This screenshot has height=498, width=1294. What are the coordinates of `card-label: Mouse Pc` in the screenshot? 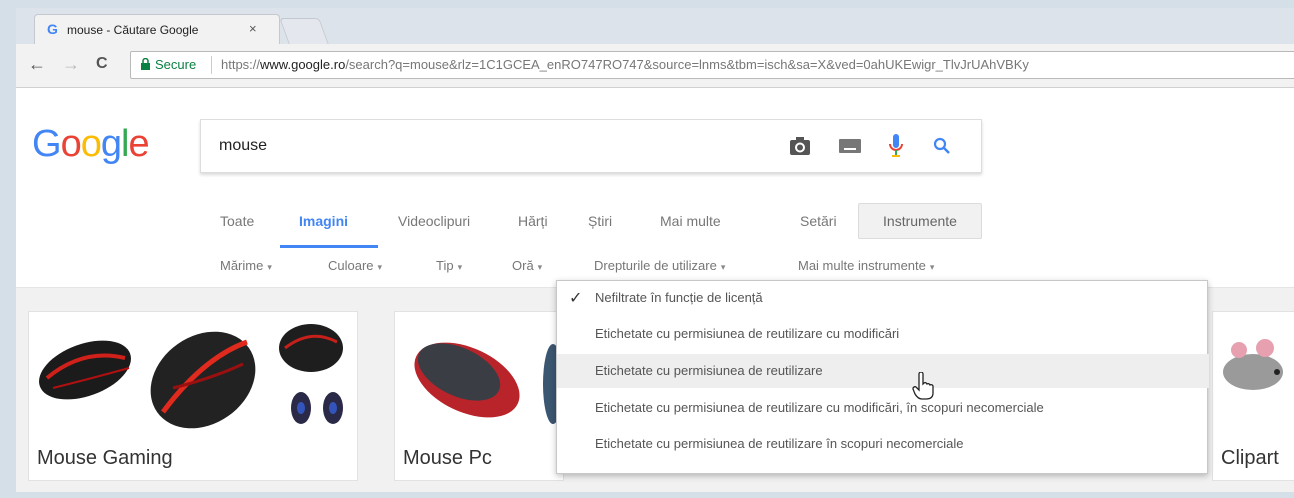 It's located at (447, 458).